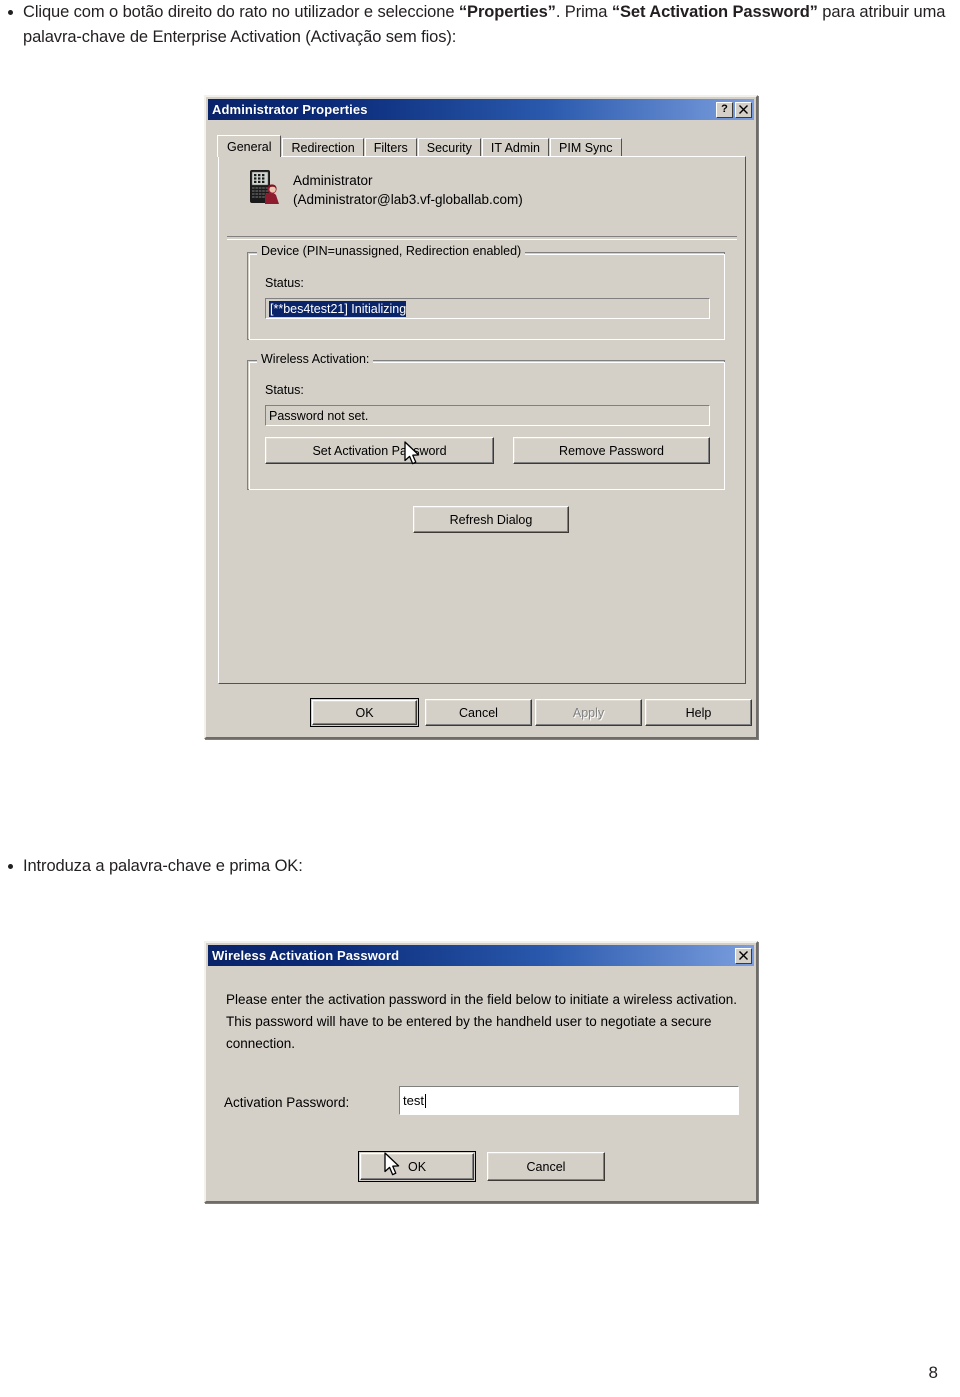  I want to click on wireless-status-field: Password not set., so click(487, 415).